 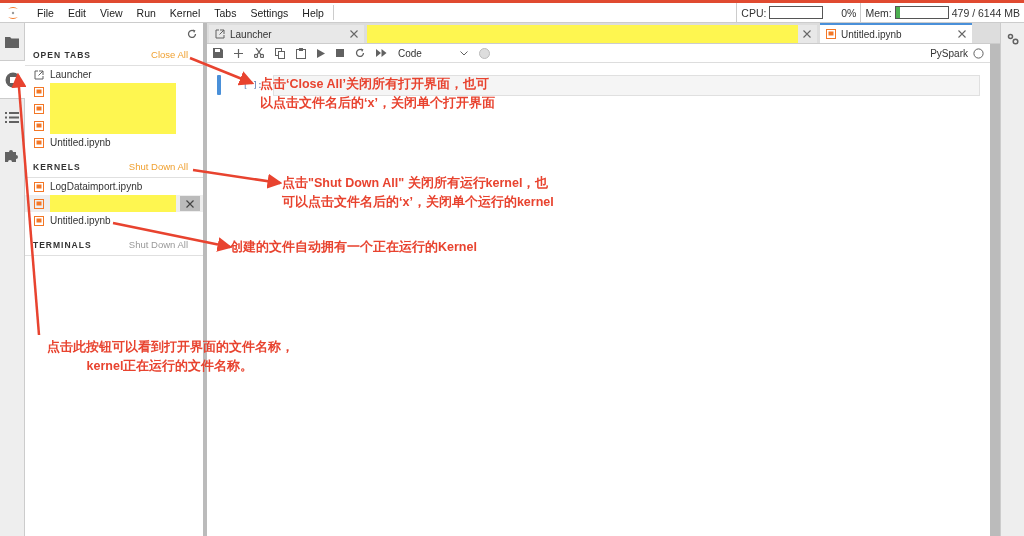 I want to click on memory-label: Mem:, so click(x=878, y=12).